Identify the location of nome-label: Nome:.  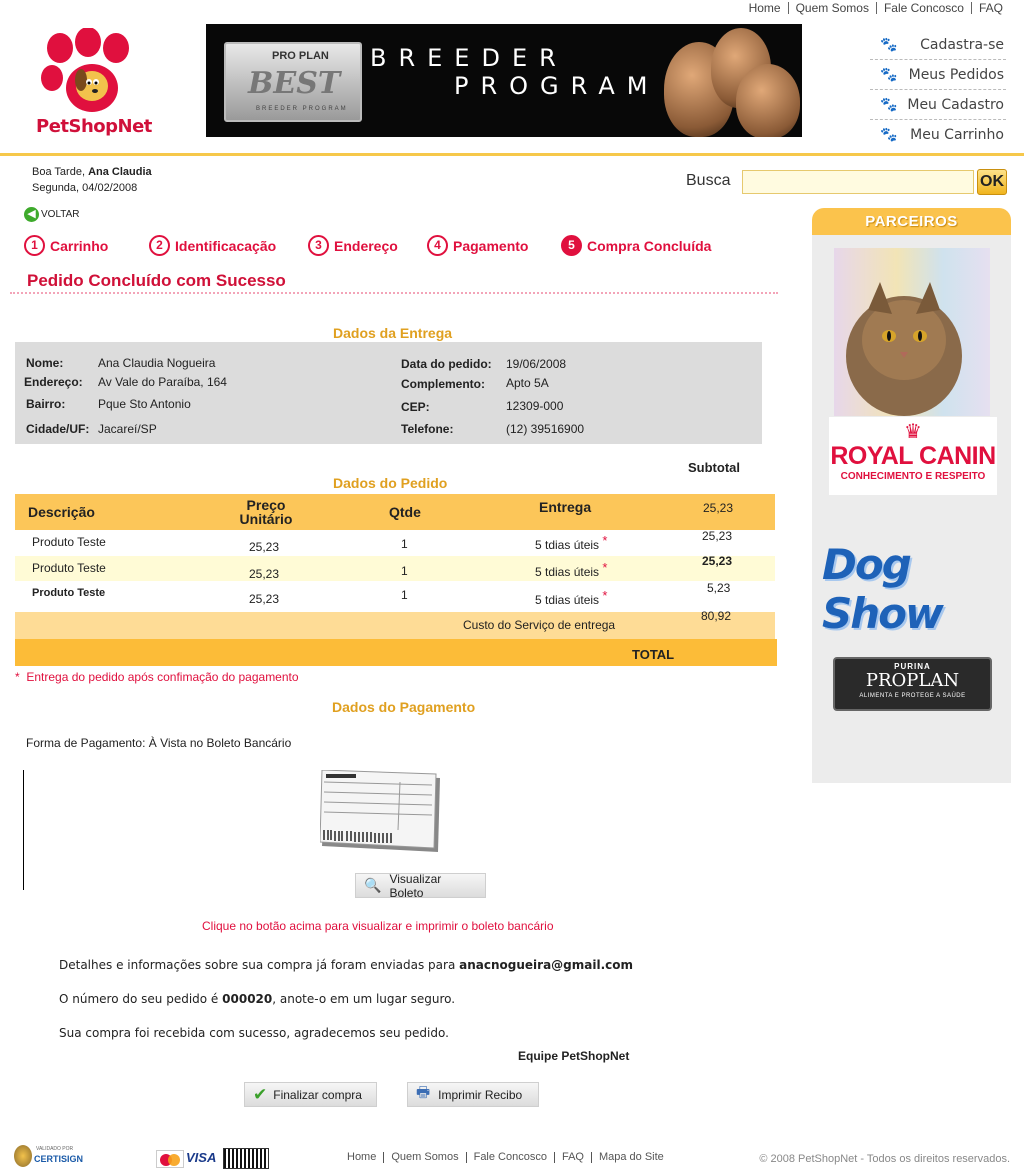
(45, 363).